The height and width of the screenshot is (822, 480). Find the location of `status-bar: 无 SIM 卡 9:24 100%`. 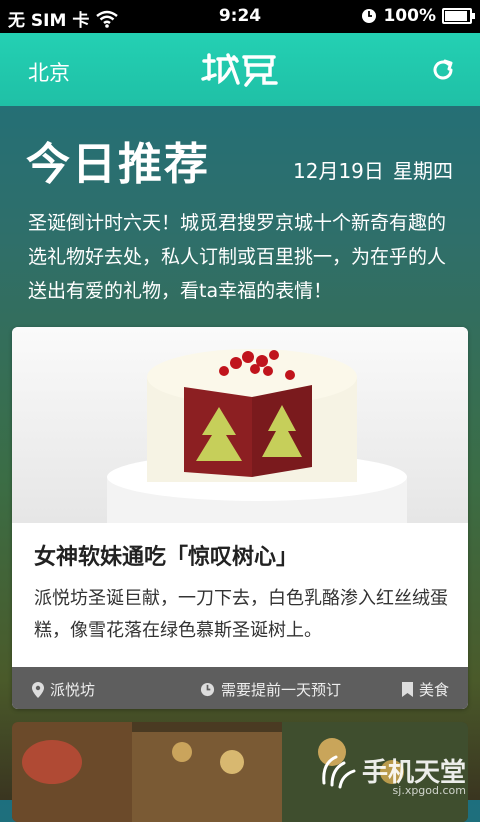

status-bar: 无 SIM 卡 9:24 100% is located at coordinates (240, 16).